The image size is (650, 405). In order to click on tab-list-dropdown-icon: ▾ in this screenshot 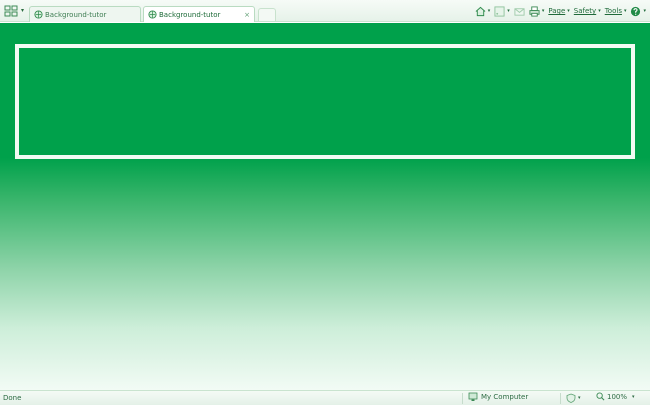, I will do `click(22, 10)`.